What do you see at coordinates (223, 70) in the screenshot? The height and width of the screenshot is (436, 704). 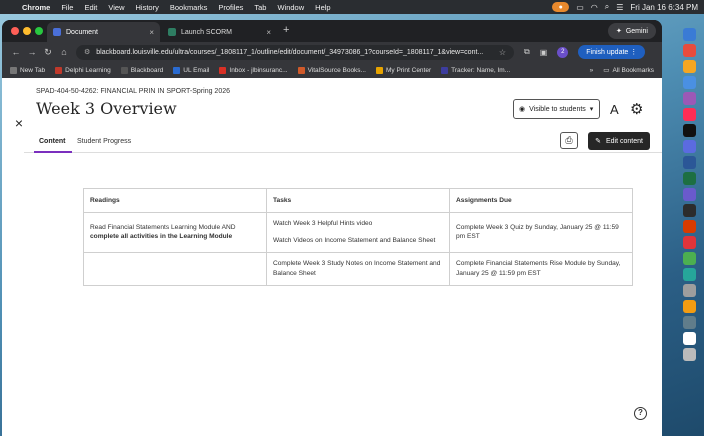 I see `gmail-icon` at bounding box center [223, 70].